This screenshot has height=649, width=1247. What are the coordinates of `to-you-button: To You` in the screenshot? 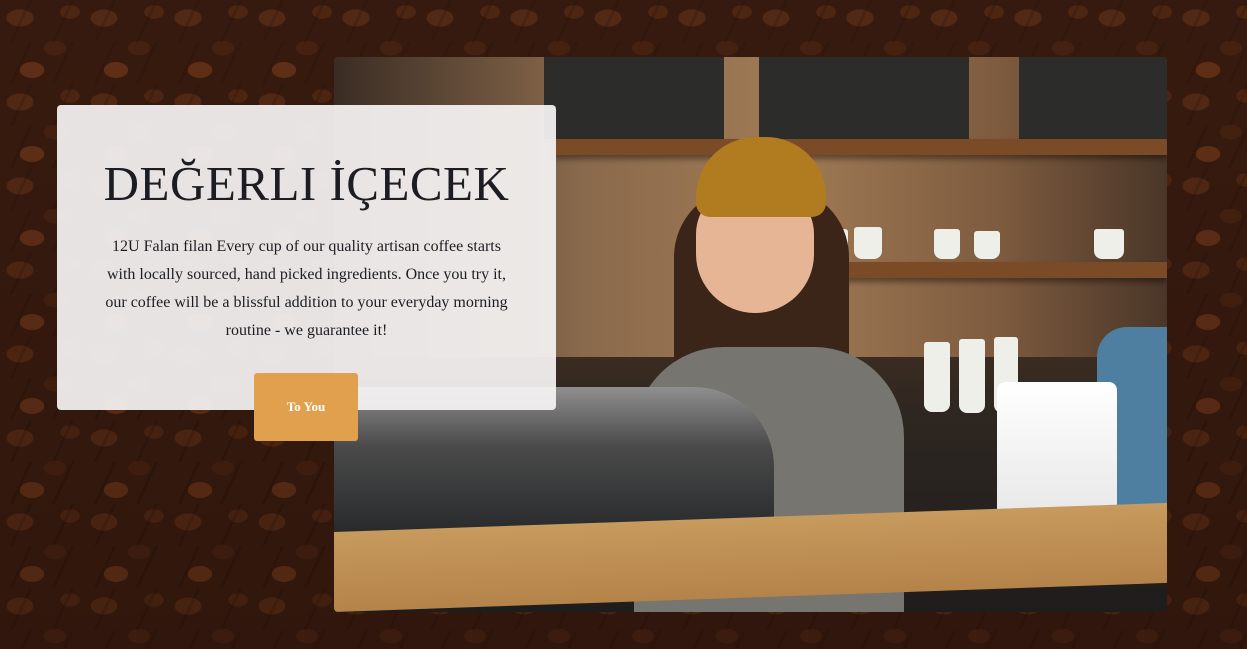 It's located at (306, 407).